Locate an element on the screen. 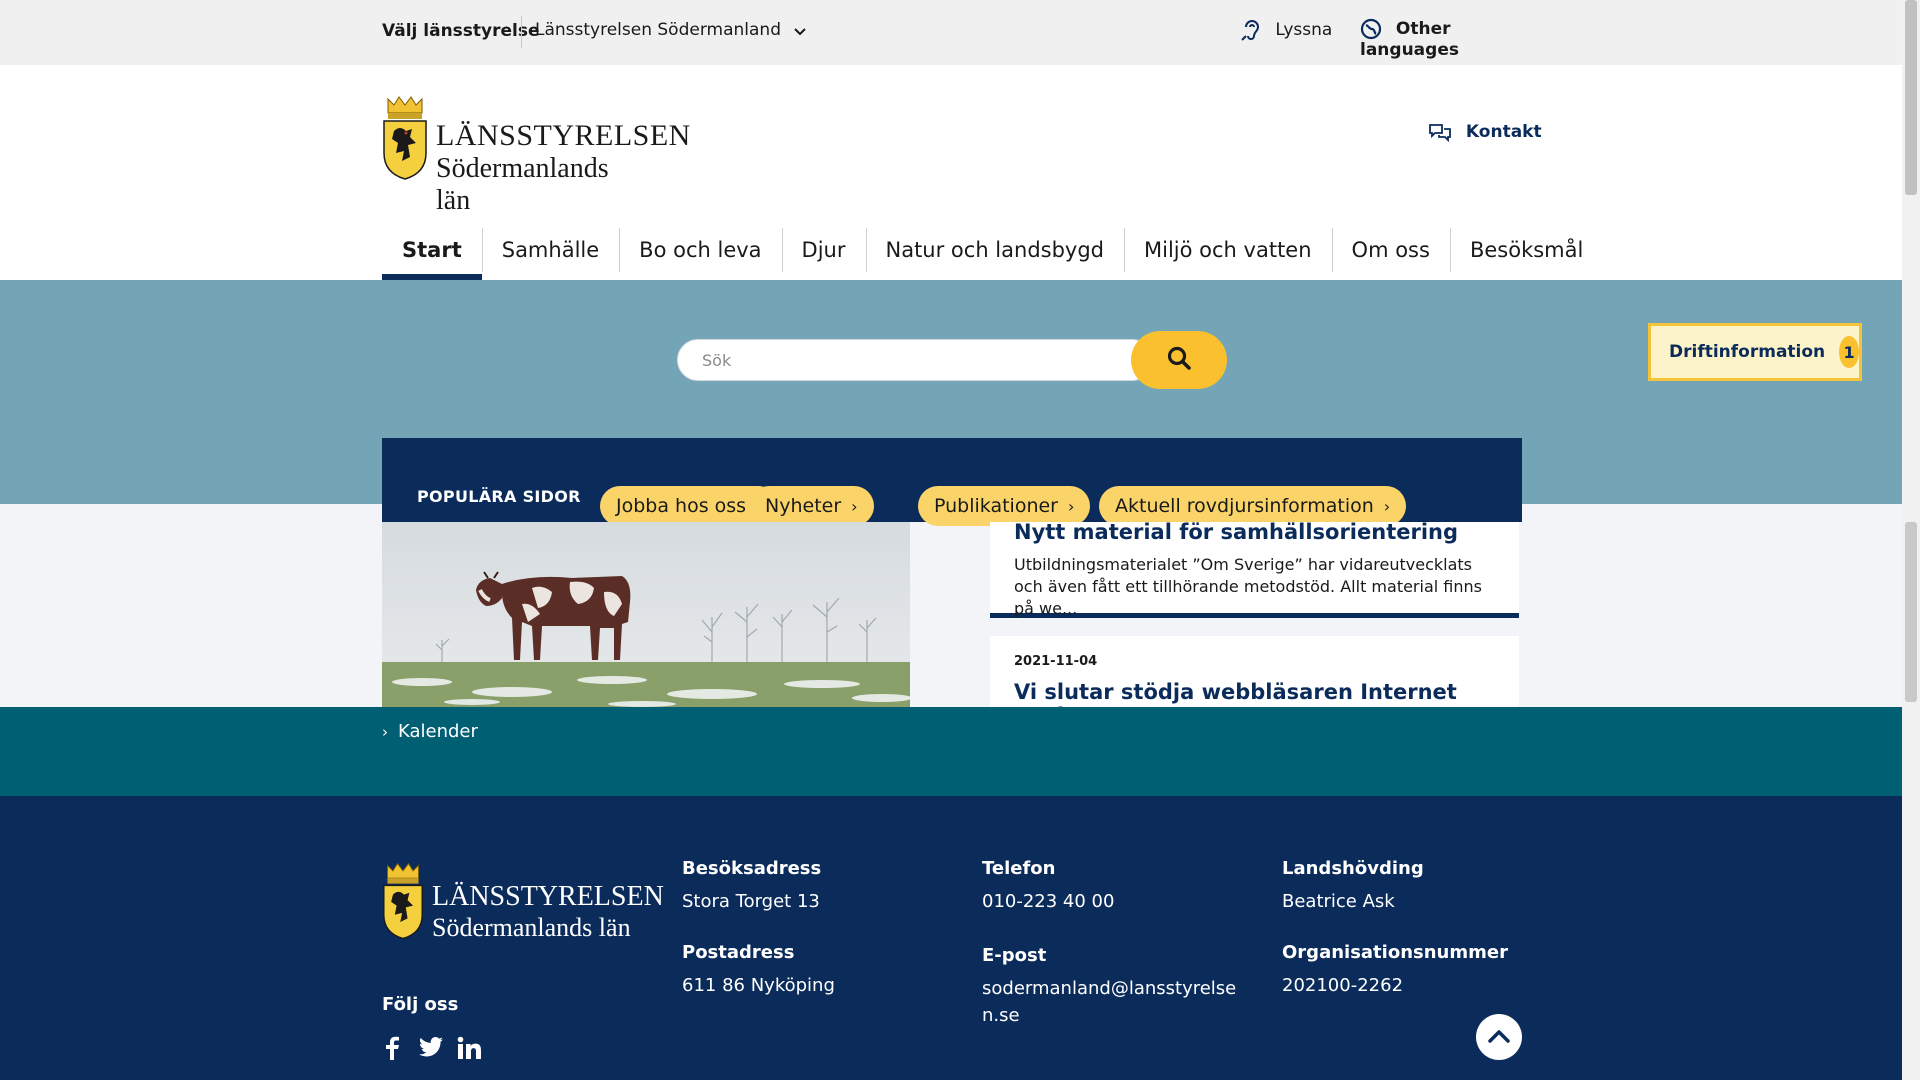 The image size is (1920, 1080). chip-label: Nyheter is located at coordinates (803, 506).